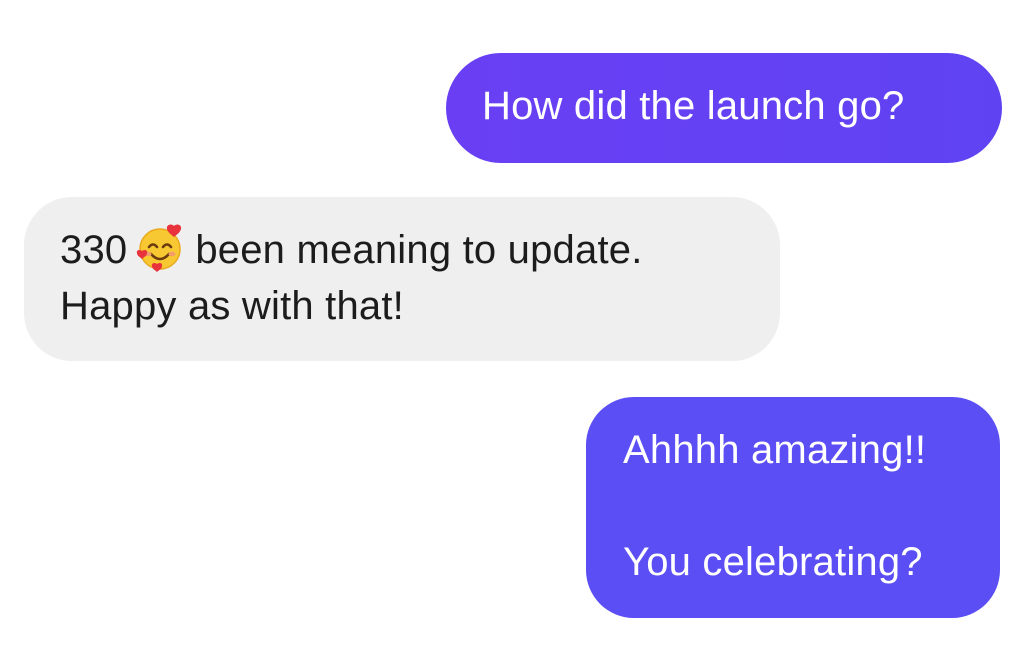 This screenshot has width=1024, height=651. I want to click on message-text: Happy as with that!, so click(232, 306).